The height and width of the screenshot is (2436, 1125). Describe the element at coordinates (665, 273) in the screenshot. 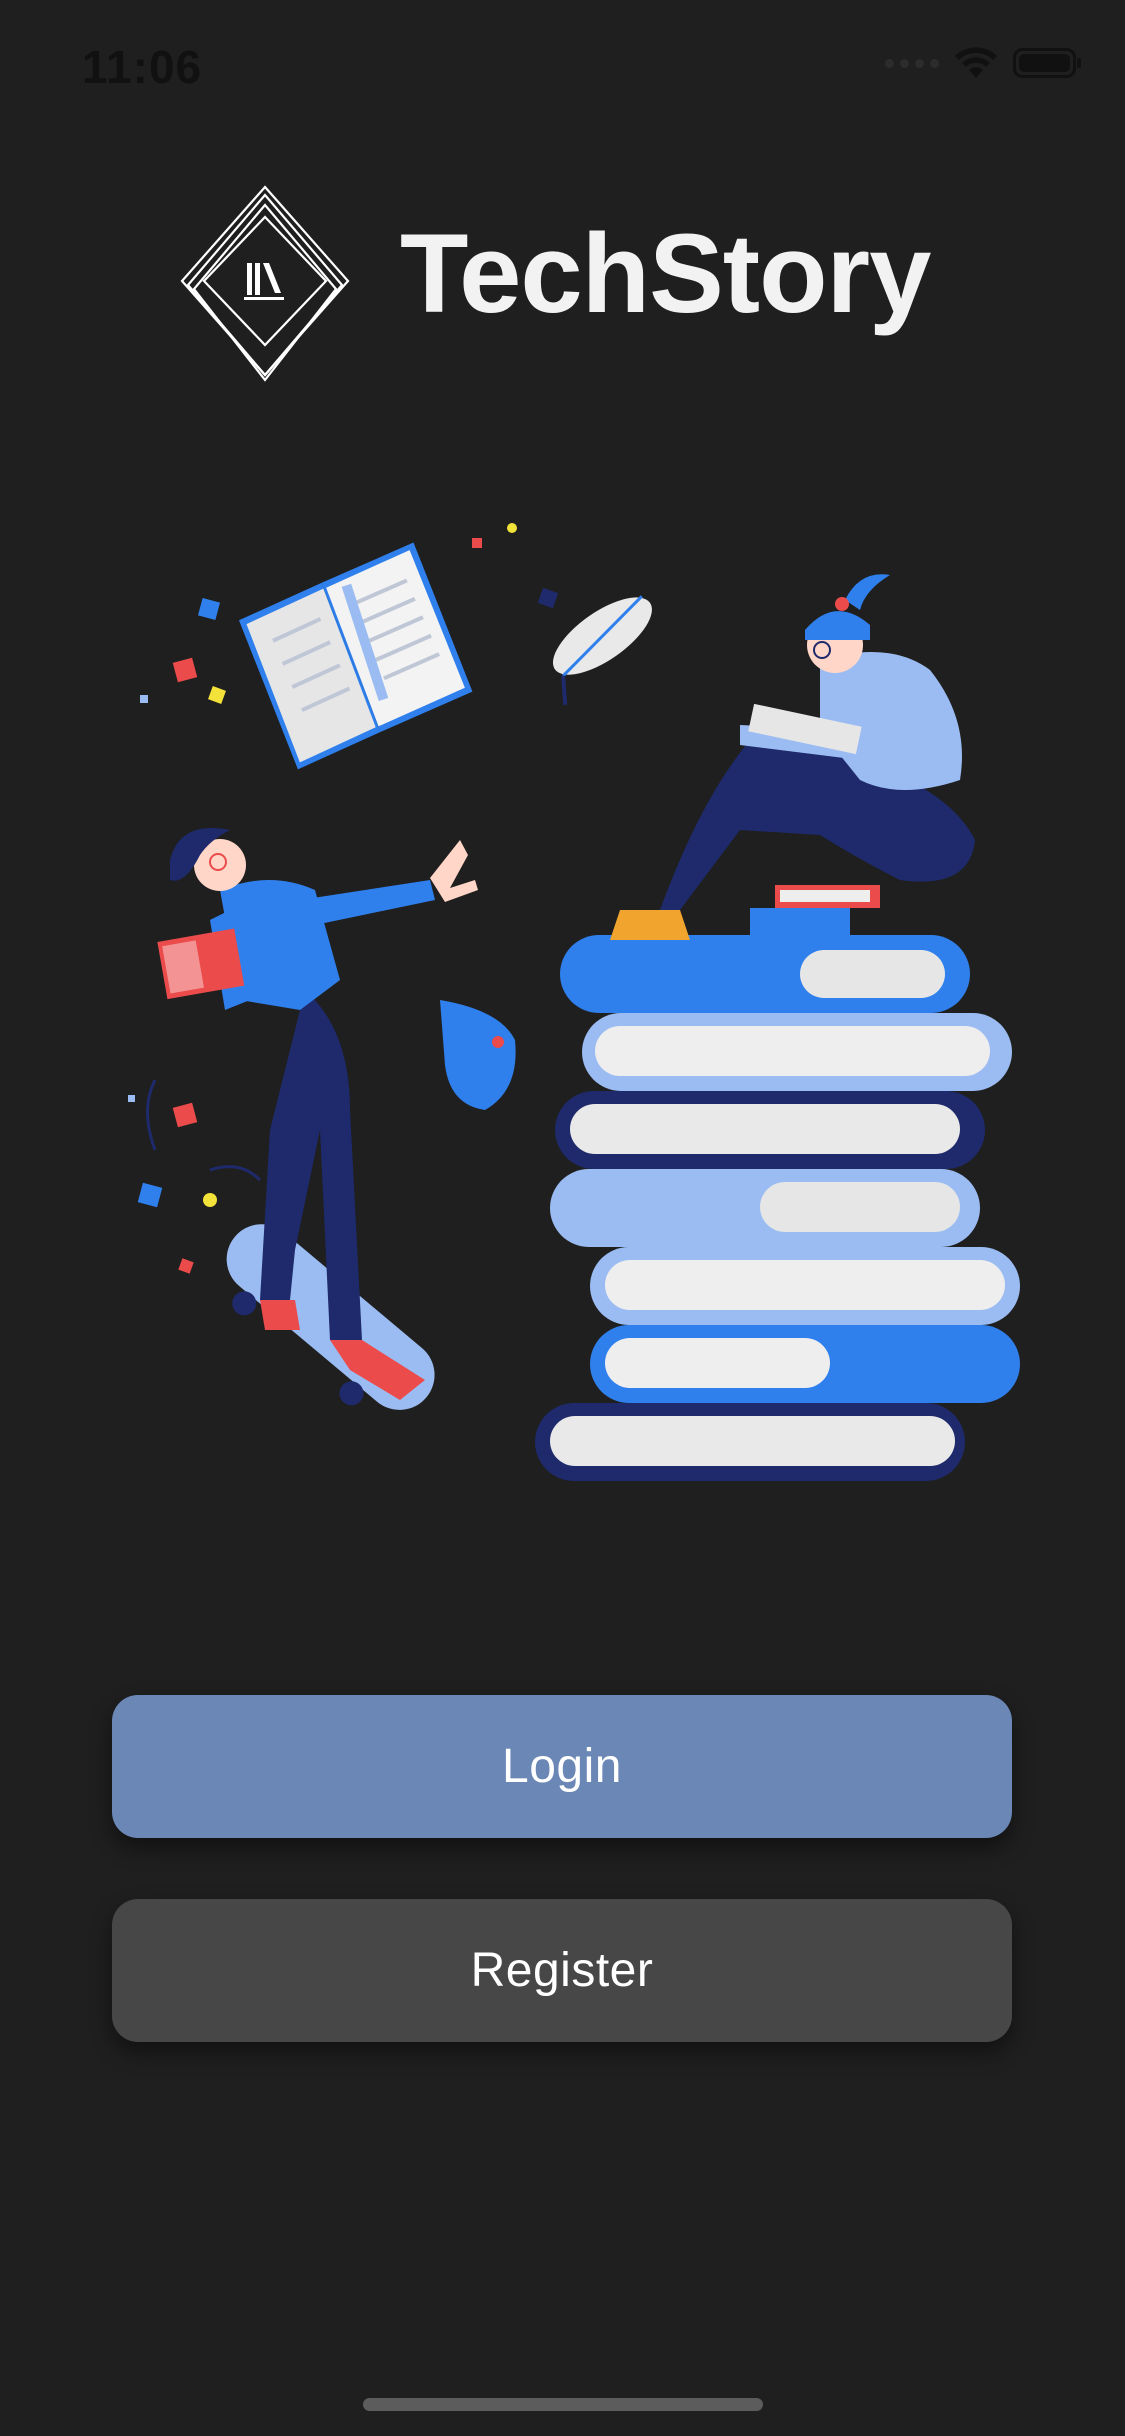

I see `app-title: TechStory` at that location.